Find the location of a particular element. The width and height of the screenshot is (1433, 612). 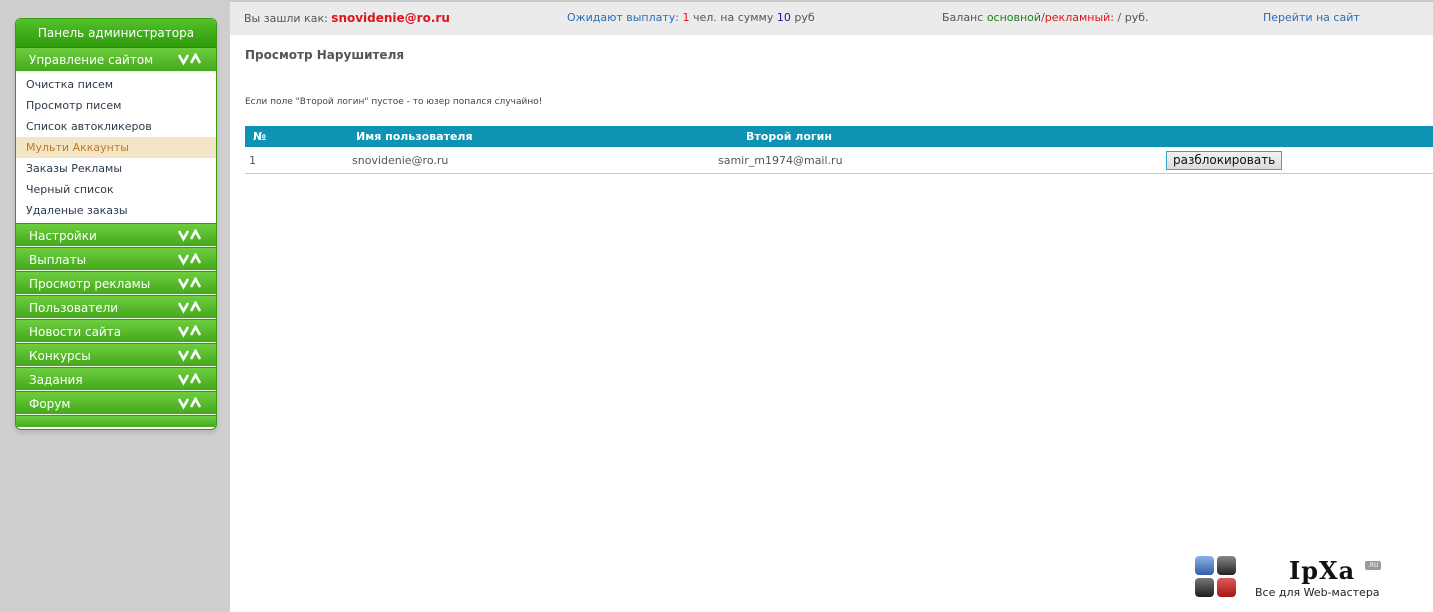

balance-colon: : is located at coordinates (1112, 17).